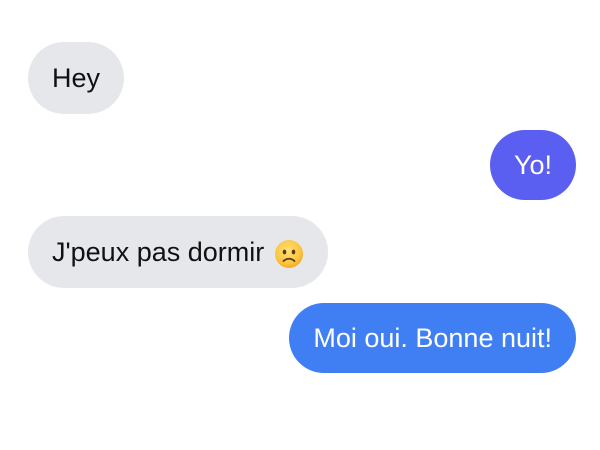  I want to click on worried-face-icon, so click(289, 254).